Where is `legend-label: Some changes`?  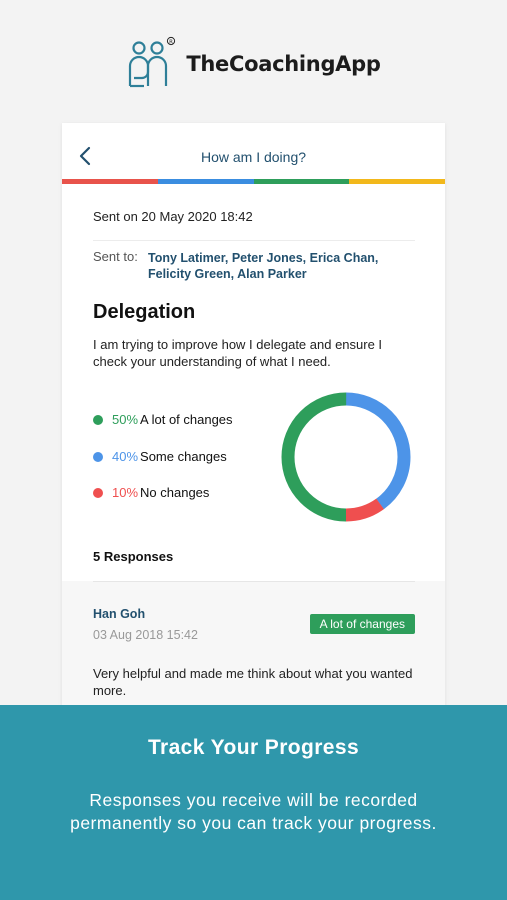
legend-label: Some changes is located at coordinates (183, 456).